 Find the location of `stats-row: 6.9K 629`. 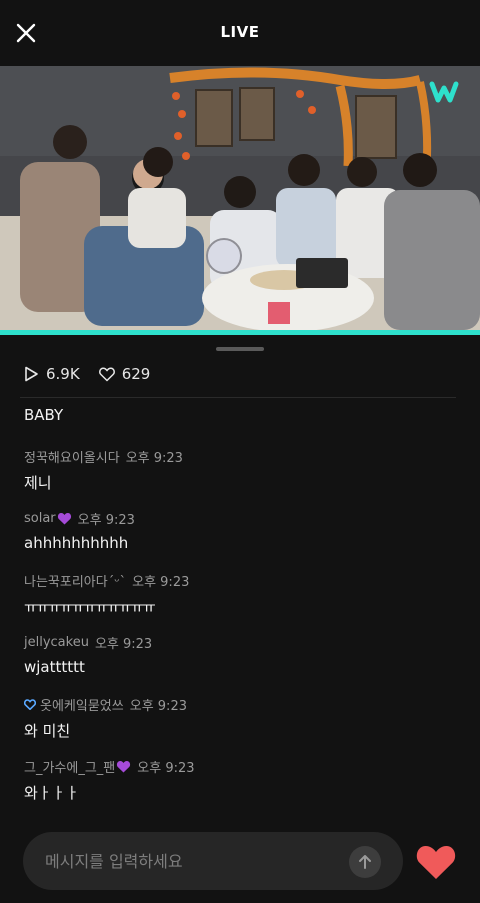

stats-row: 6.9K 629 is located at coordinates (95, 374).